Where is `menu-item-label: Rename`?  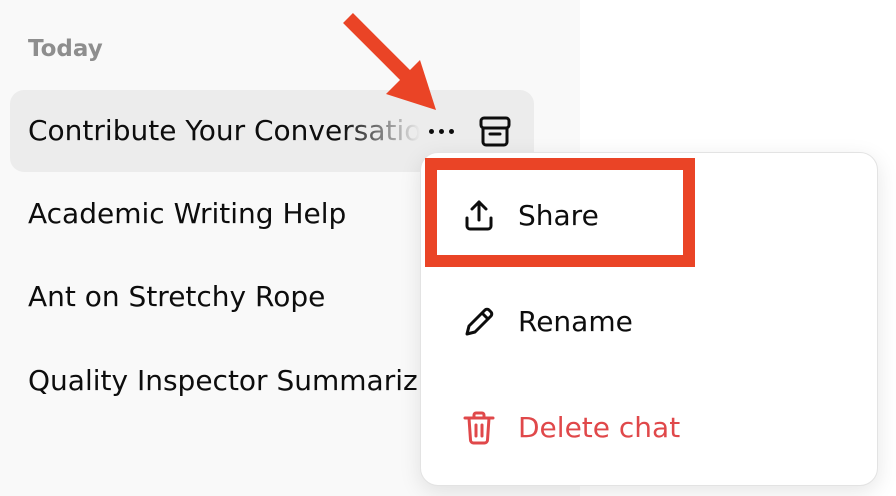 menu-item-label: Rename is located at coordinates (575, 321).